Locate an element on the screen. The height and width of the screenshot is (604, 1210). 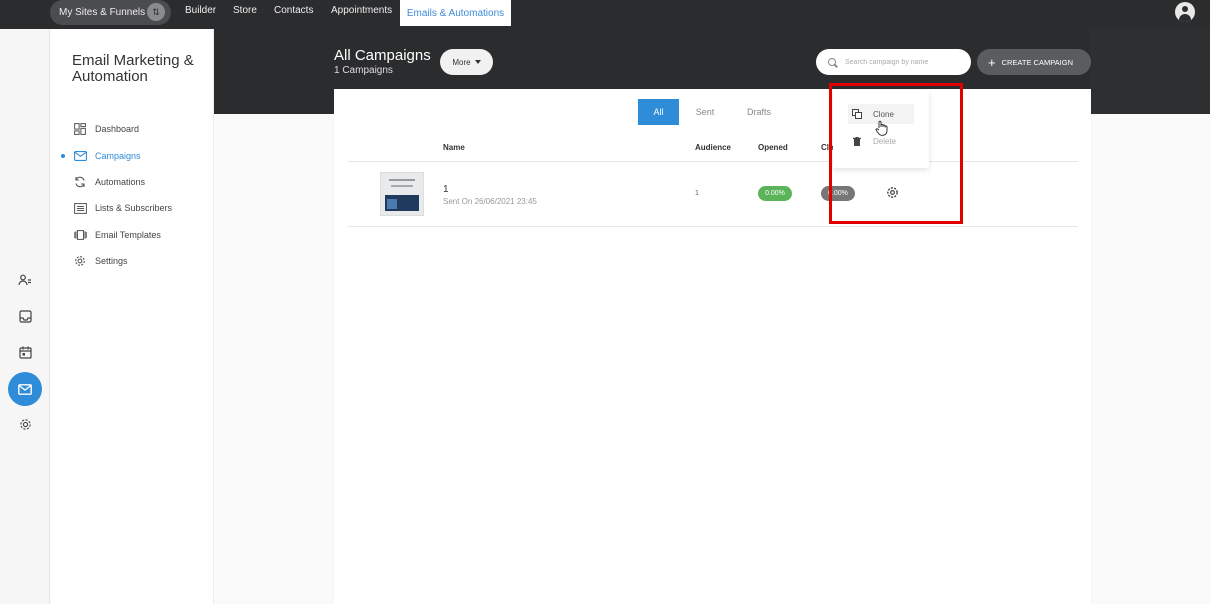
search-input is located at coordinates (905, 62).